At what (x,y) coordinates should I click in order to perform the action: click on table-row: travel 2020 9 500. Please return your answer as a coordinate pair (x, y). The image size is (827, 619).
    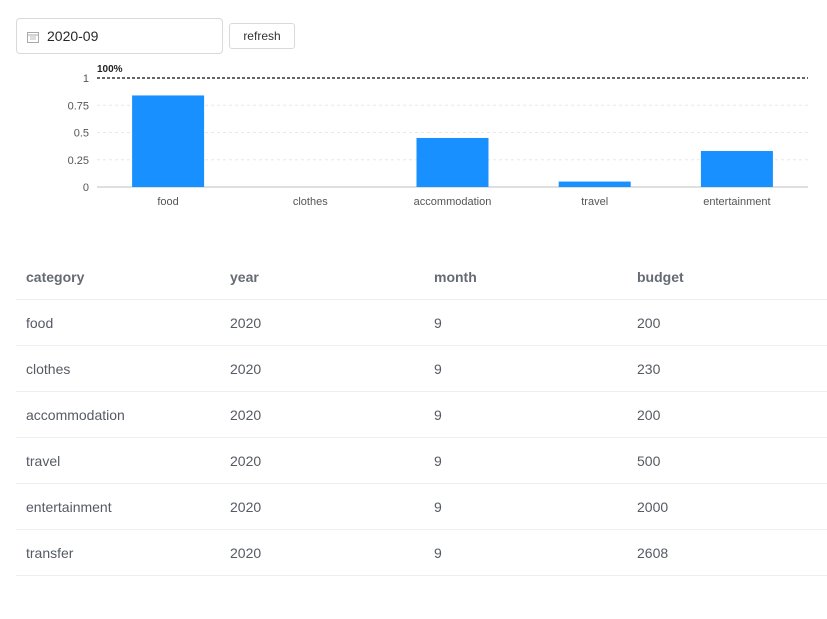
    Looking at the image, I should click on (421, 460).